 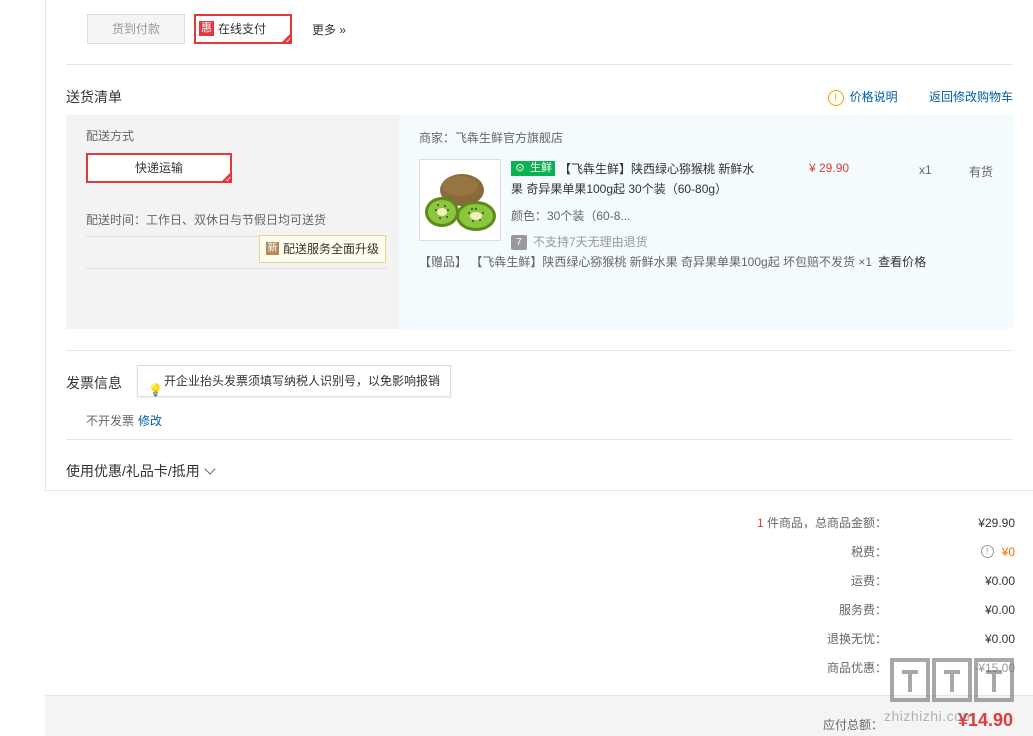 I want to click on summary-promo-label: 商品优惠：, so click(x=856, y=668).